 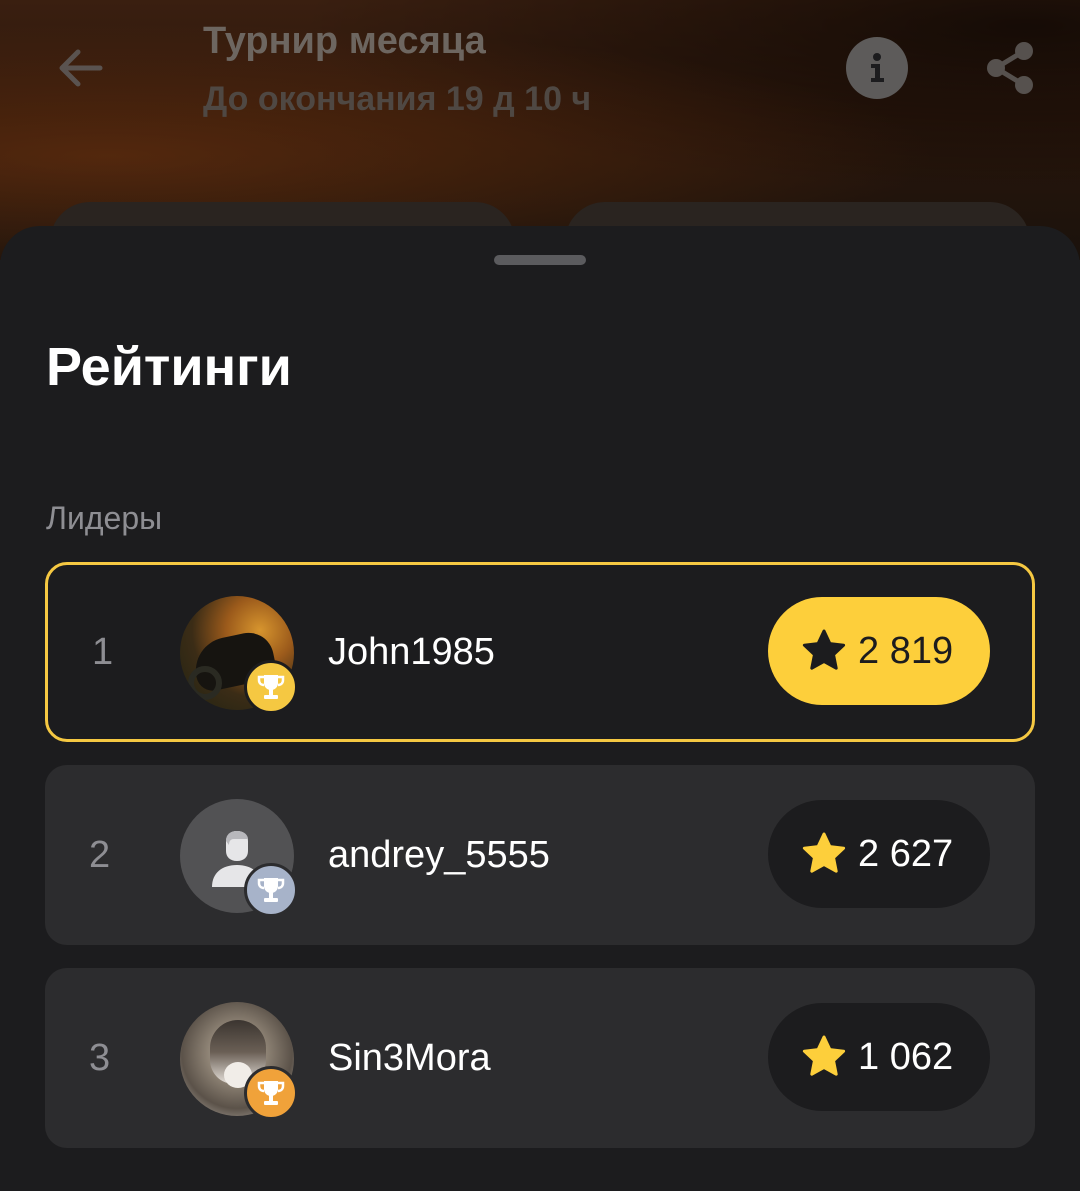 I want to click on score-pill: 1 062, so click(x=879, y=1057).